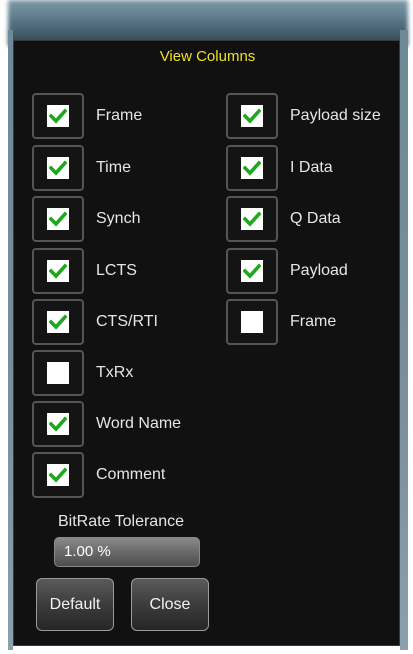 The height and width of the screenshot is (654, 413). What do you see at coordinates (121, 521) in the screenshot?
I see `bitrate-tolerance-label: BitRate Tolerance` at bounding box center [121, 521].